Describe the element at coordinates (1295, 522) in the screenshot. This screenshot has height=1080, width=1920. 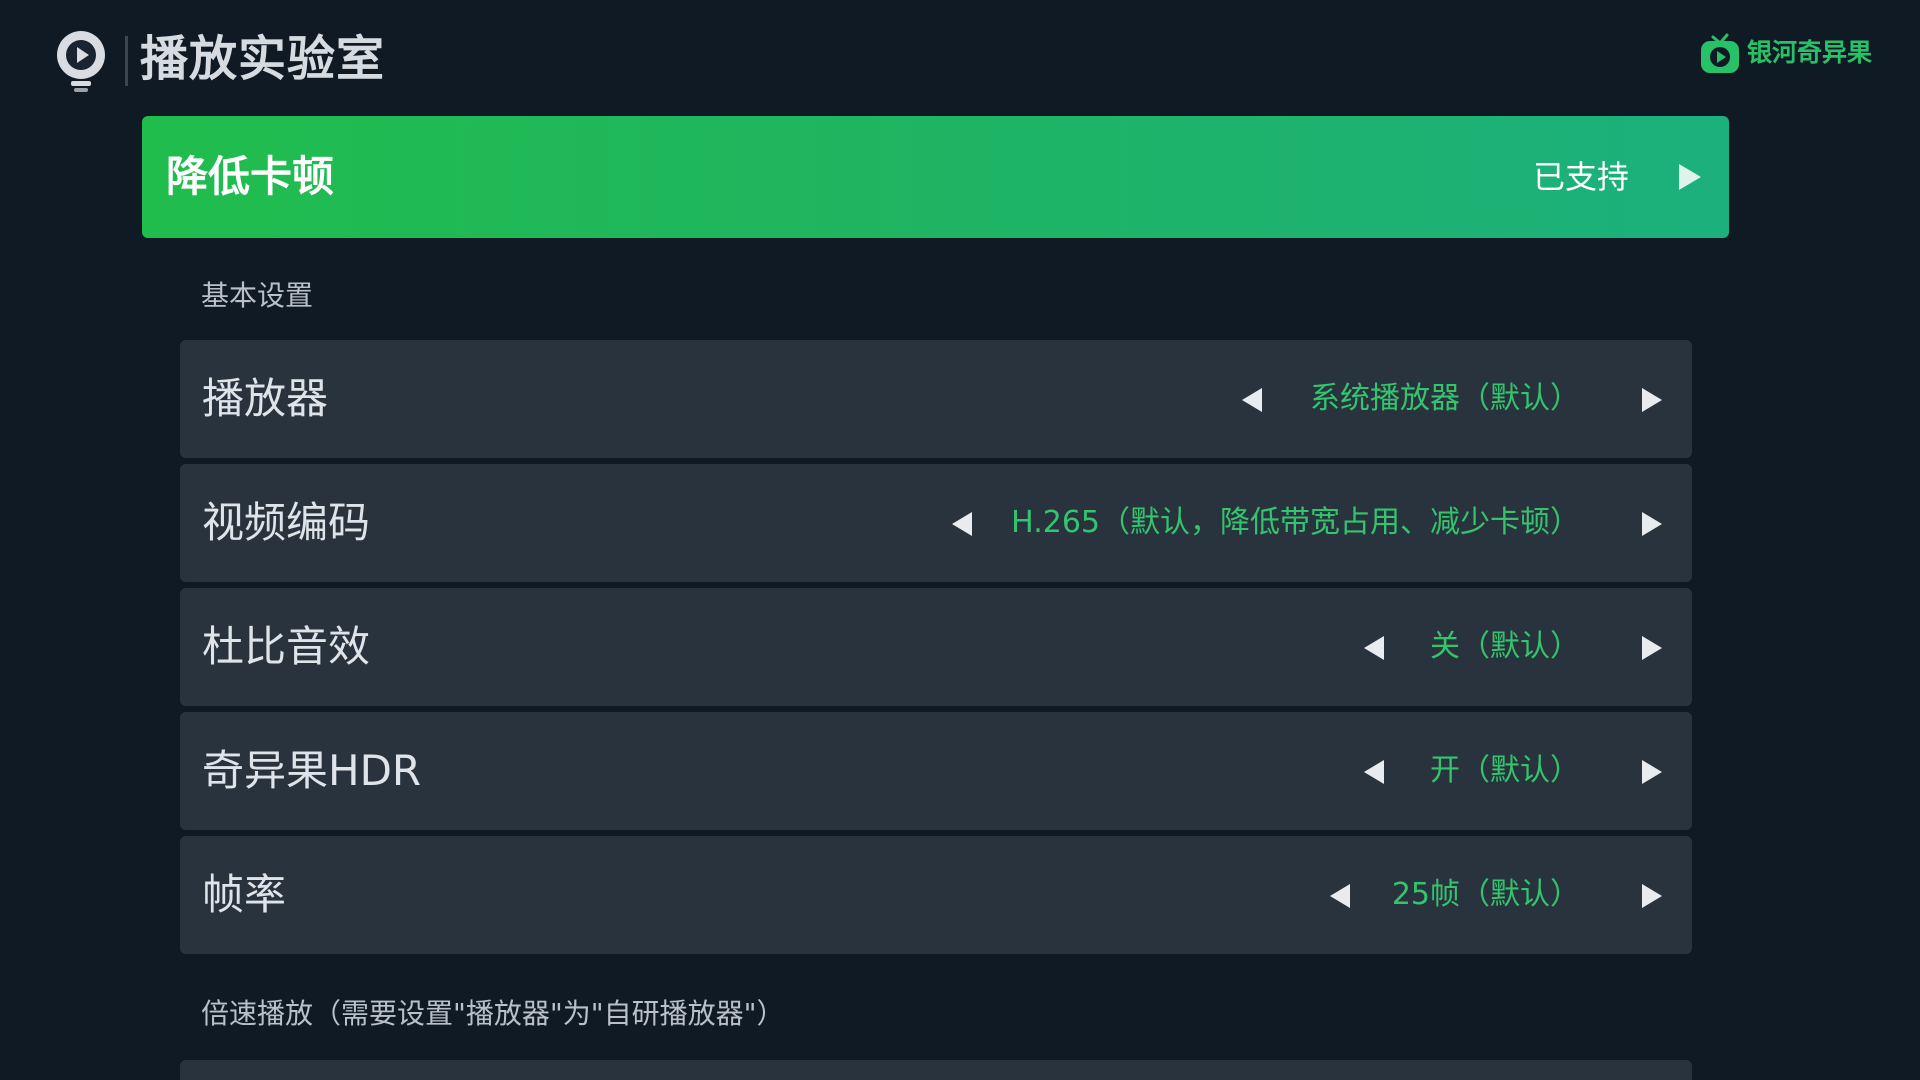
I see `setting-value: H.265（默认，降低带宽占用、减少卡顿）` at that location.